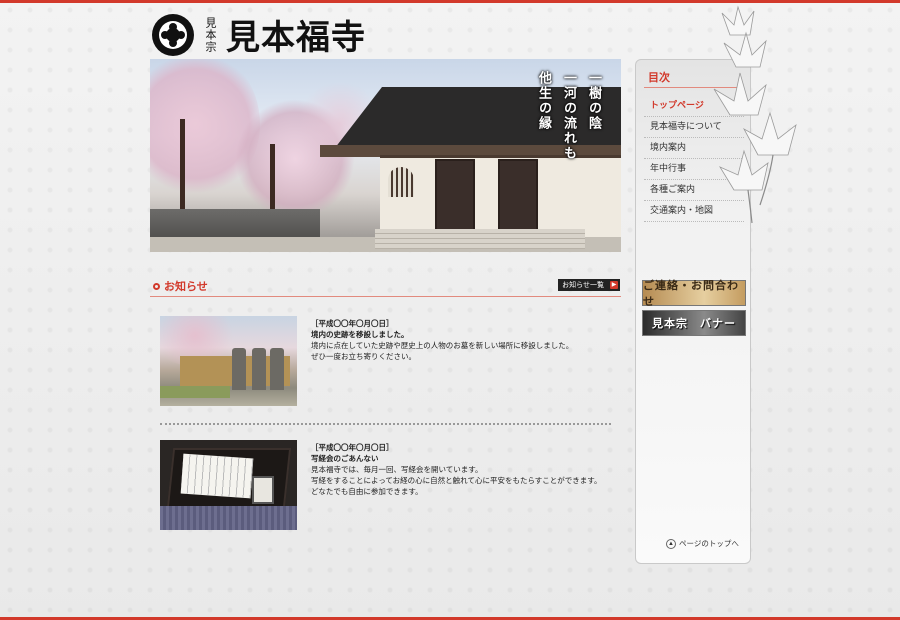 Image resolution: width=900 pixels, height=620 pixels. I want to click on temple-name: 見本福寺, so click(296, 38).